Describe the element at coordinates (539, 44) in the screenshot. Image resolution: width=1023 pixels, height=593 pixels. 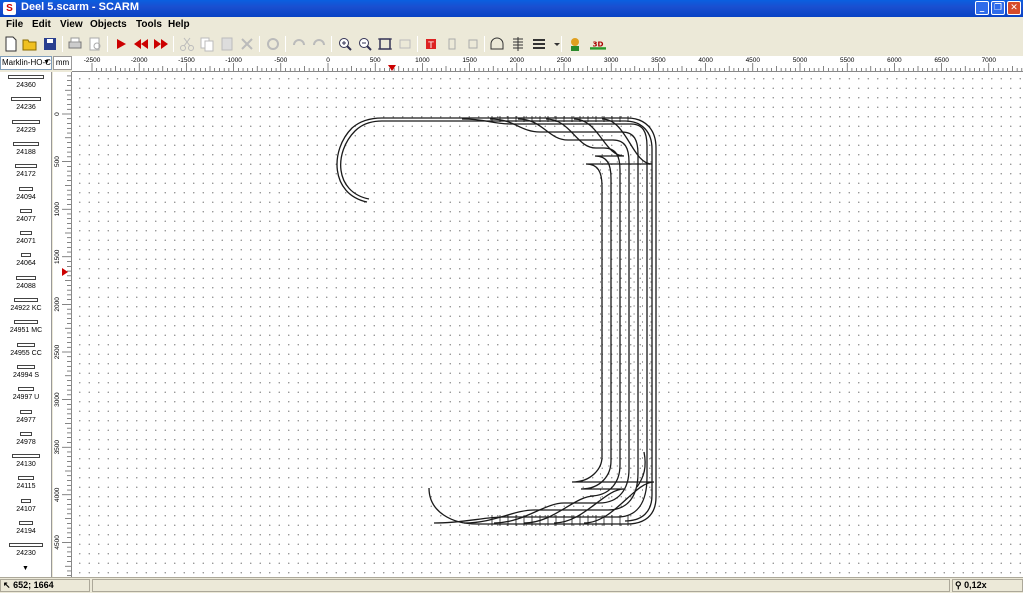
I see `layers-icon` at that location.